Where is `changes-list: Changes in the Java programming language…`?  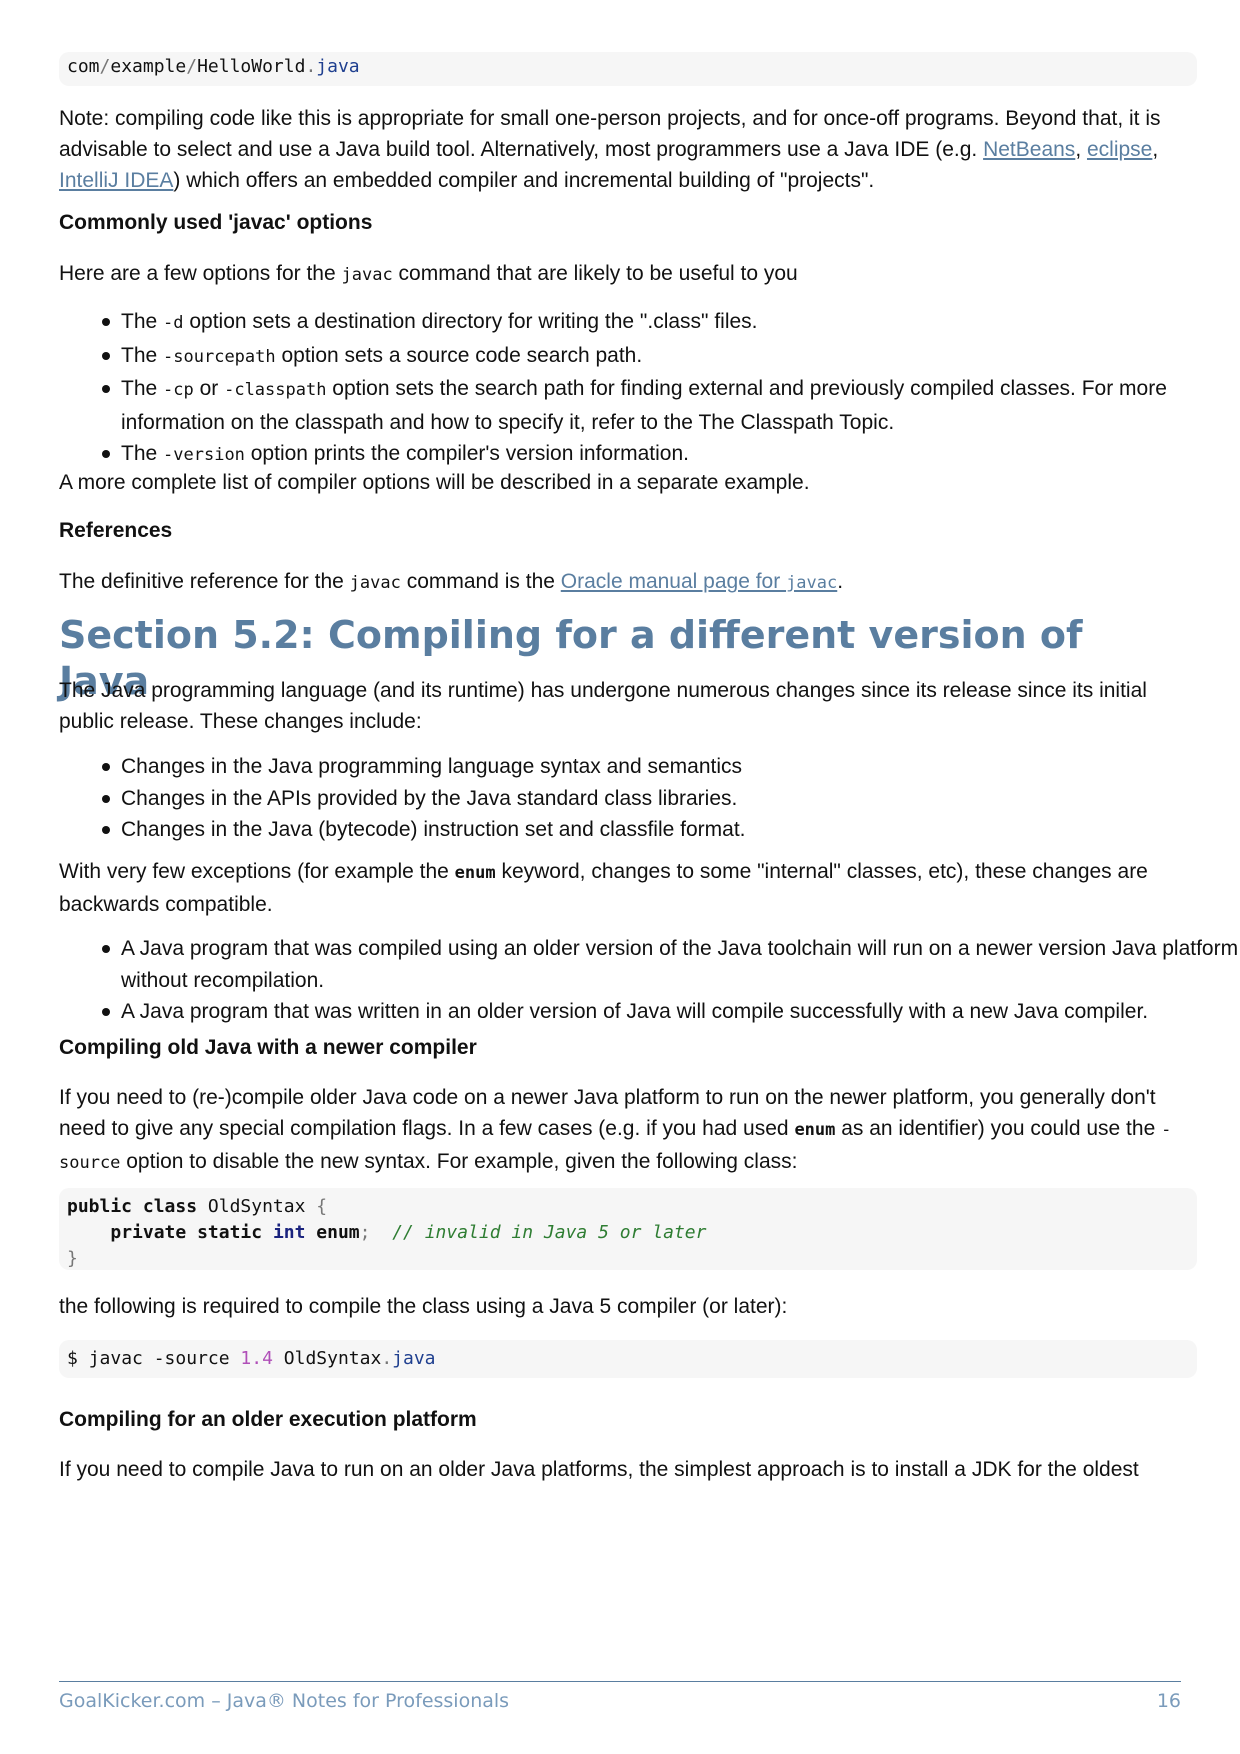
changes-list: Changes in the Java programming language… is located at coordinates (649, 798).